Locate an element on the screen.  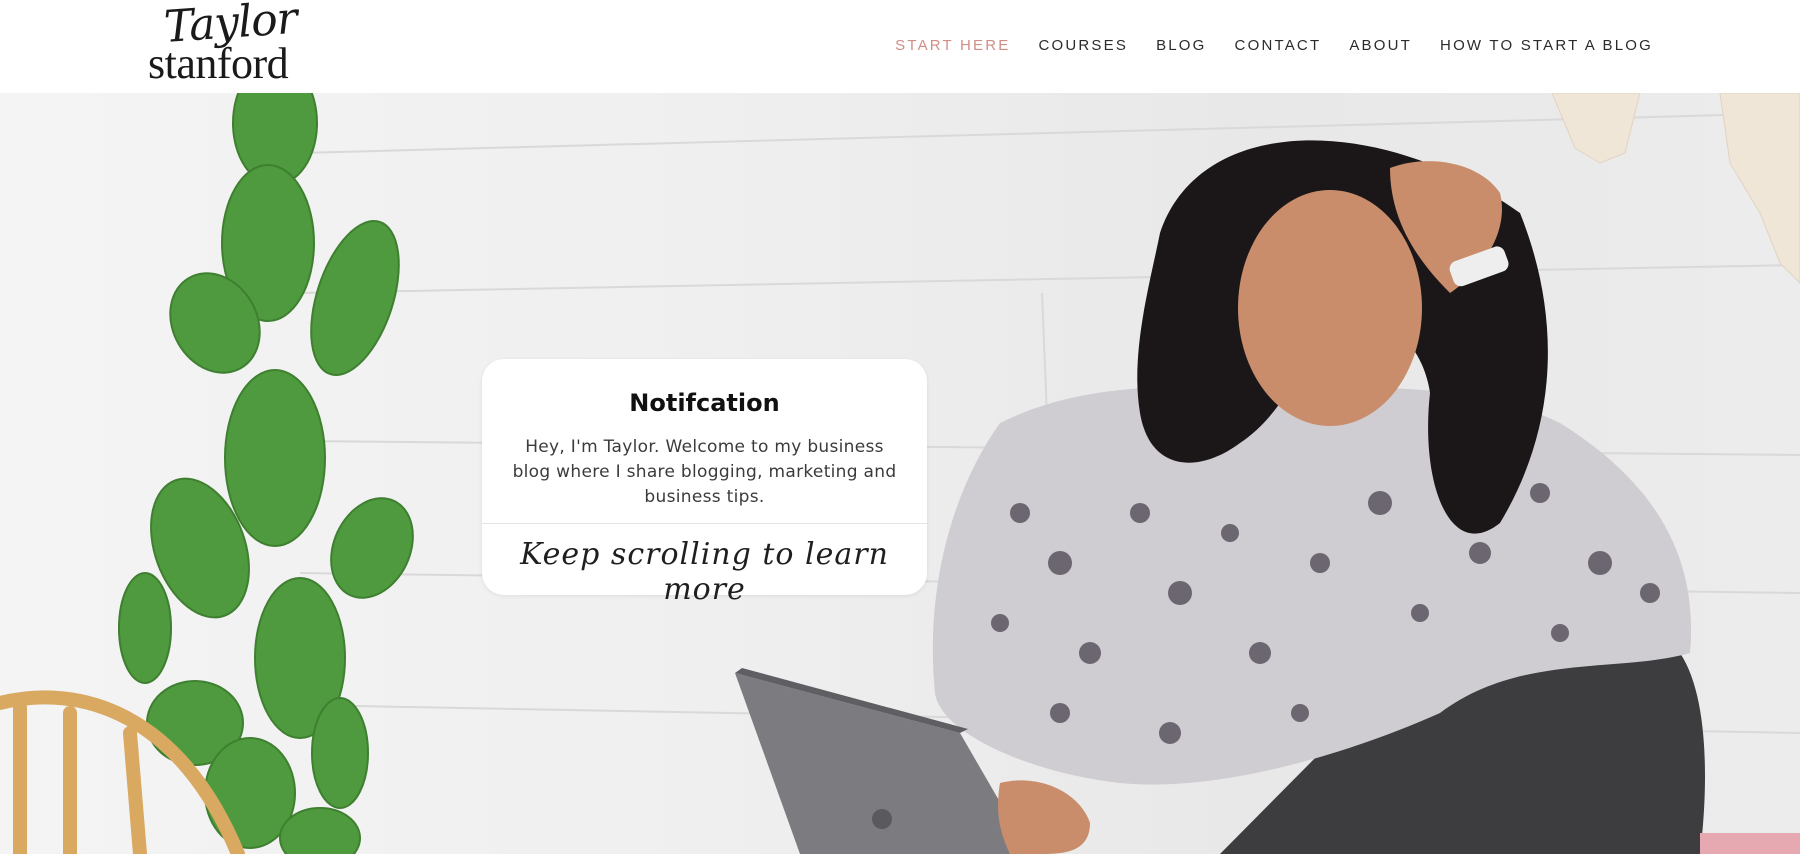
logo-serif-text: stanford is located at coordinates (218, 63).